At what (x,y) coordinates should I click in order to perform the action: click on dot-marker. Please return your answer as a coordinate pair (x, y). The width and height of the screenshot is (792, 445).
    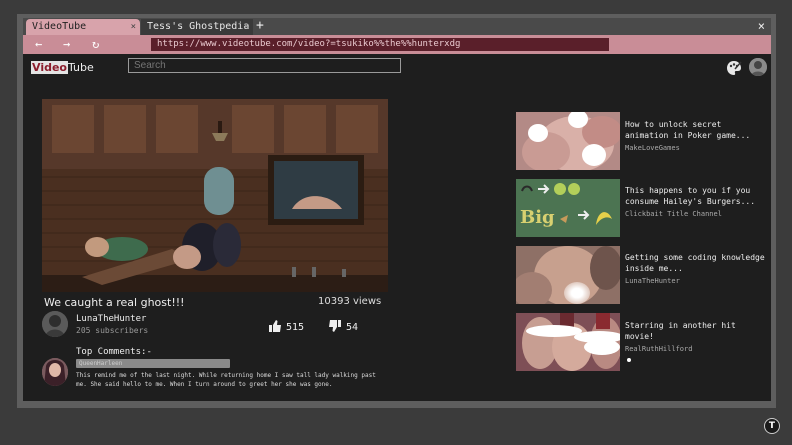
    Looking at the image, I should click on (629, 360).